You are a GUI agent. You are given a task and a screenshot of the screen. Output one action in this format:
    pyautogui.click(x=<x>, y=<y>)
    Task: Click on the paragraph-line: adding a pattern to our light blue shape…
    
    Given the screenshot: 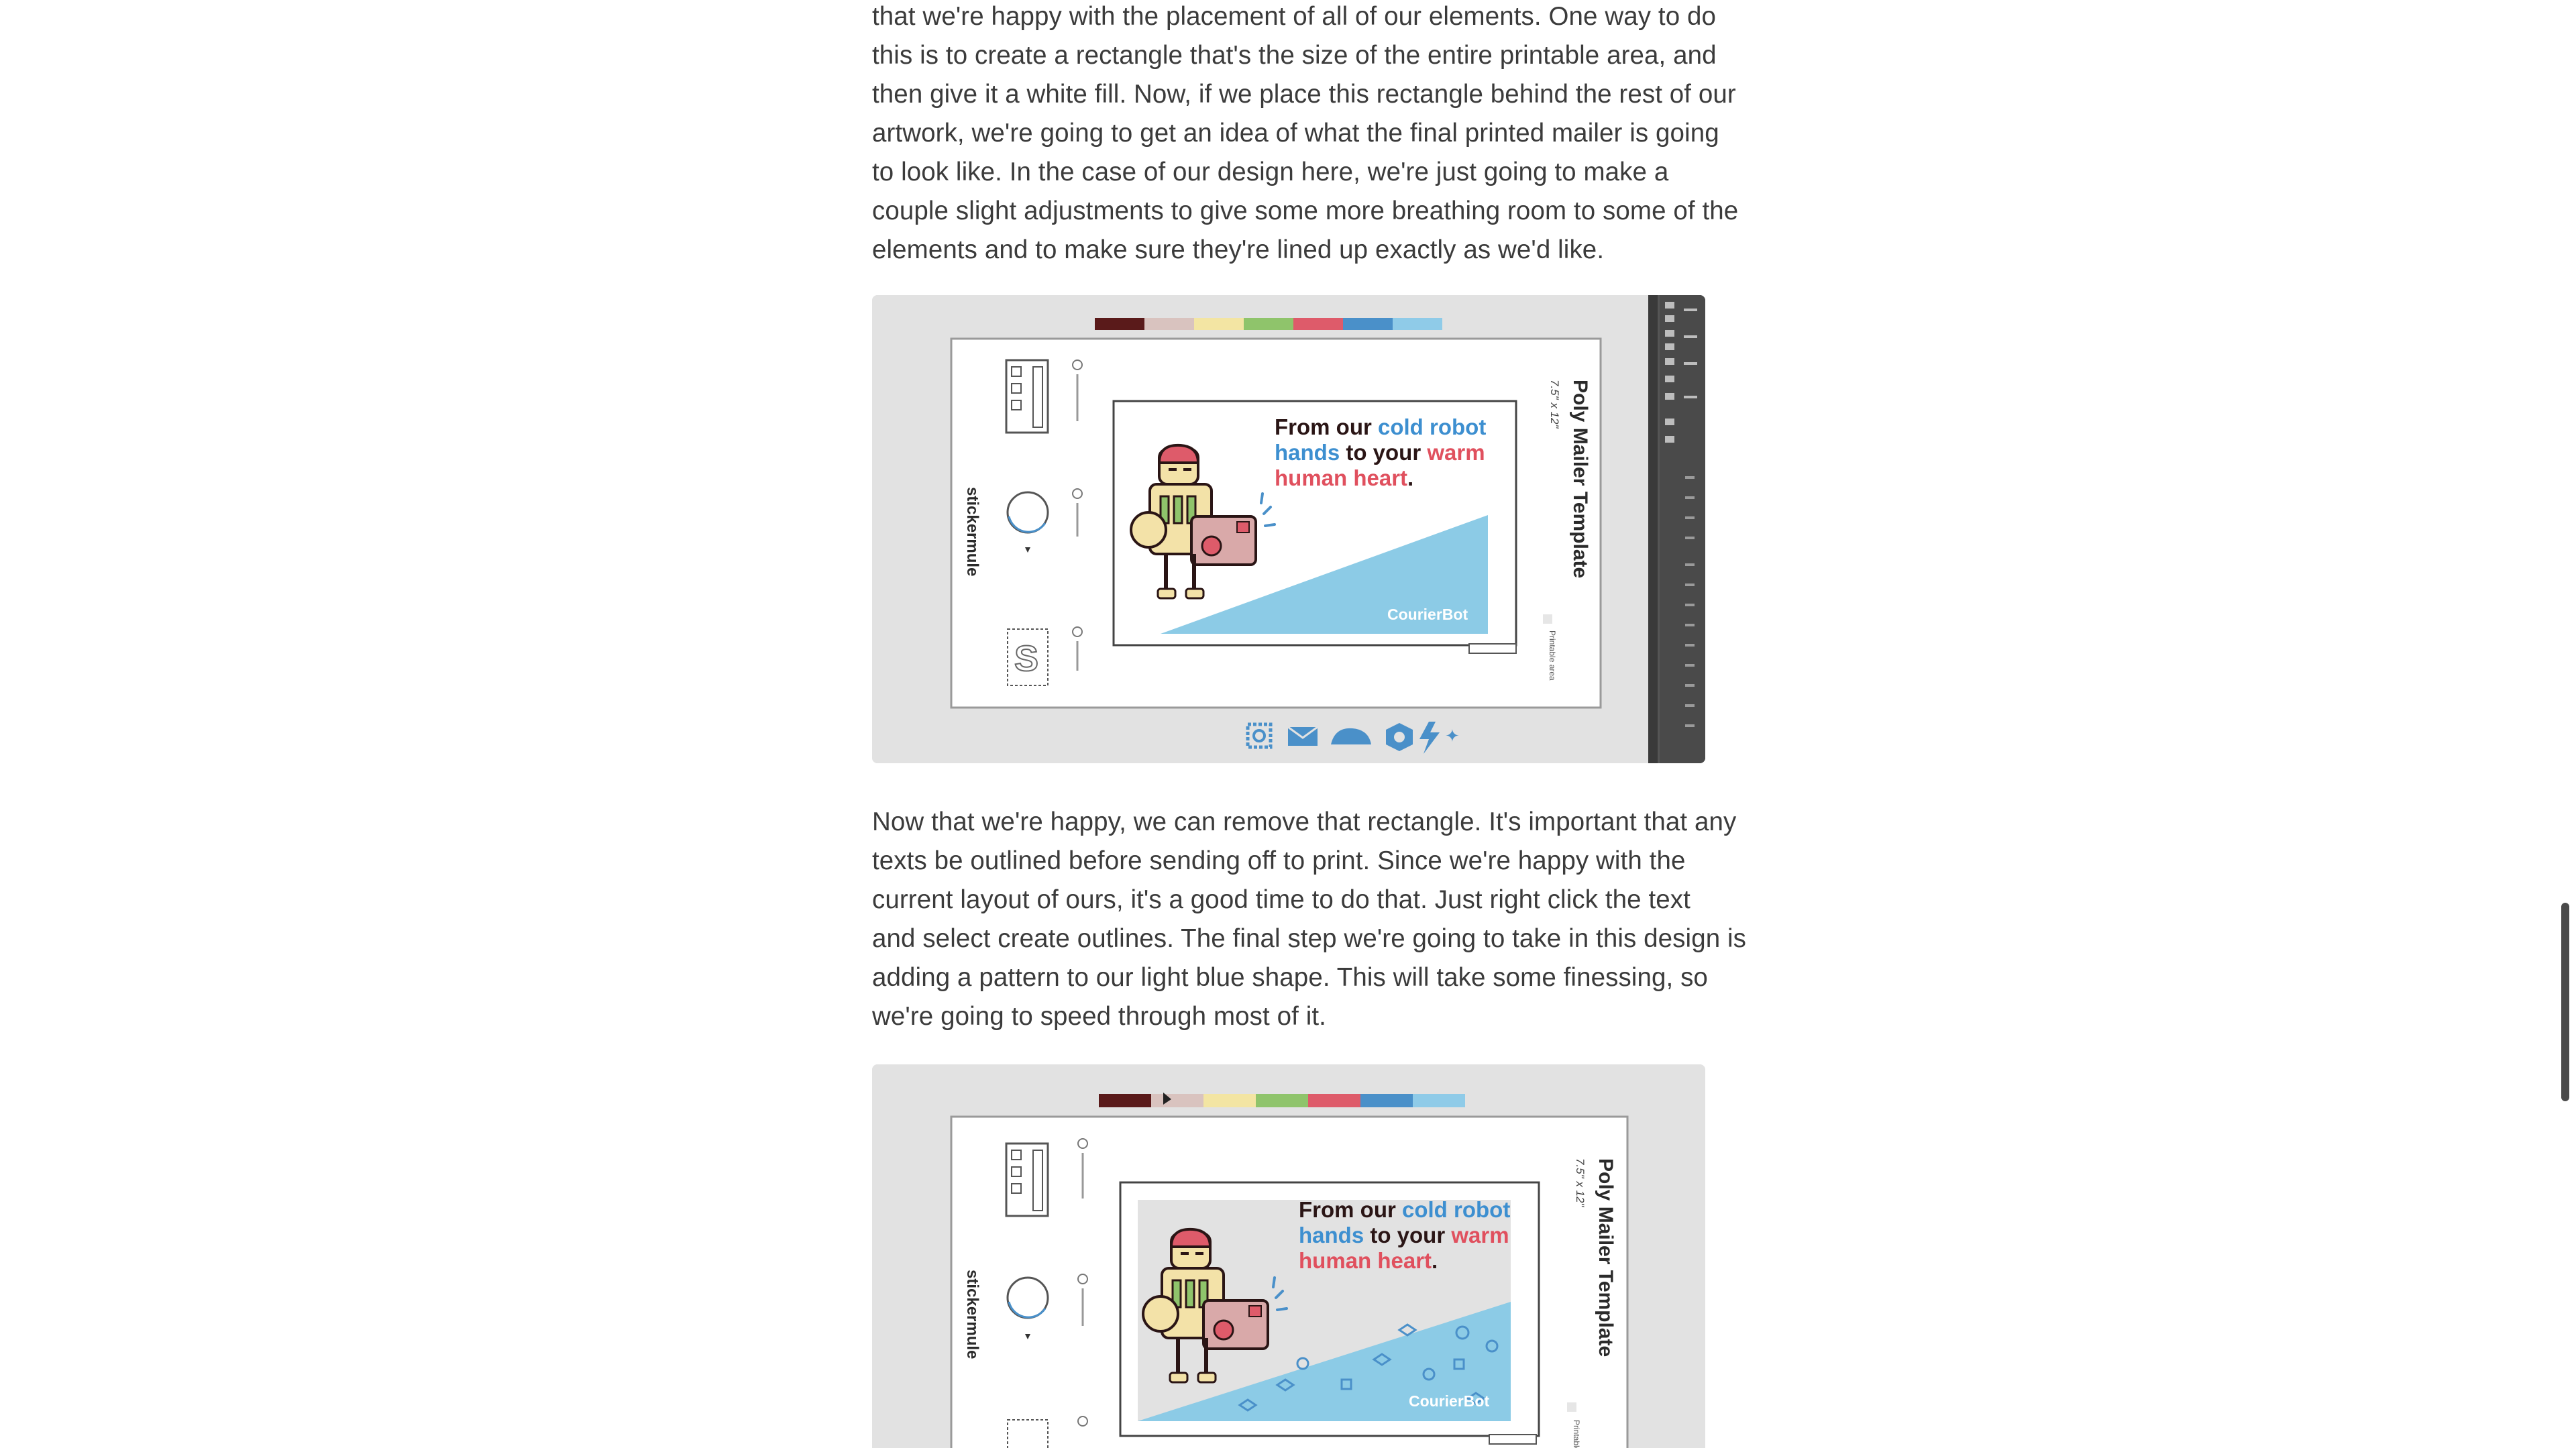 What is the action you would take?
    pyautogui.click(x=1290, y=977)
    